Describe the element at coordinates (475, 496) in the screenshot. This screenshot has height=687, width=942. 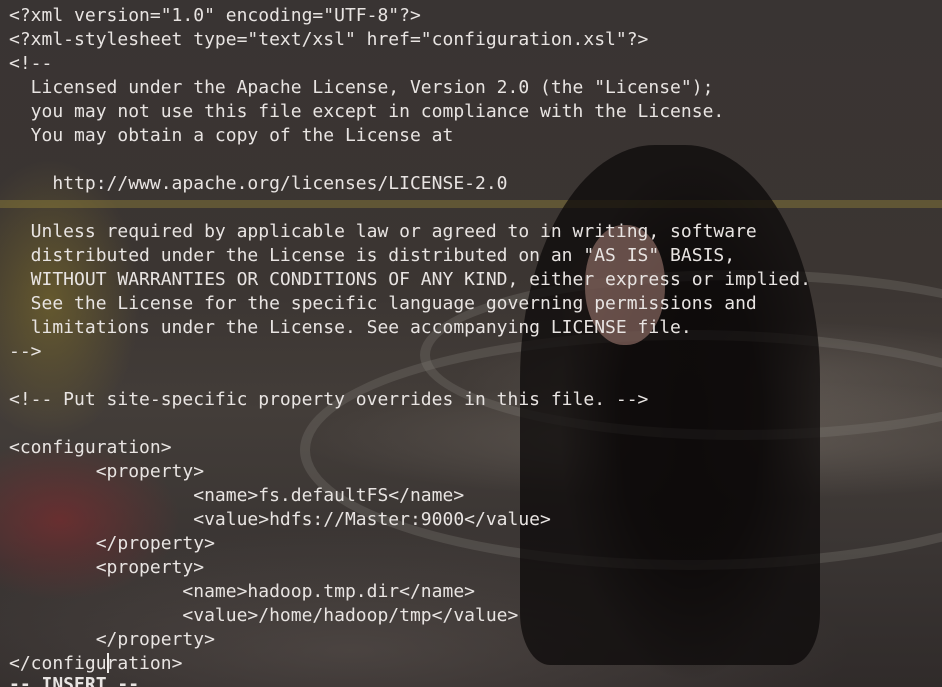
I see `editor-line: <name>fs.defaultFS</name>` at that location.